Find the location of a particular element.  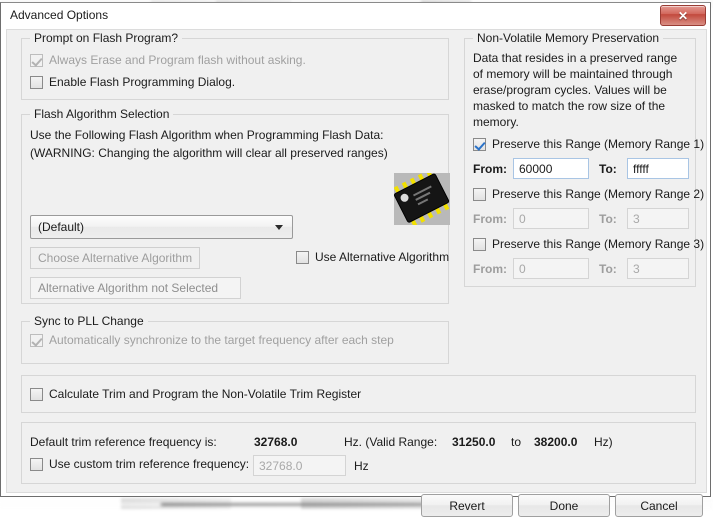

cancel-button-label: Cancel is located at coordinates (659, 505).